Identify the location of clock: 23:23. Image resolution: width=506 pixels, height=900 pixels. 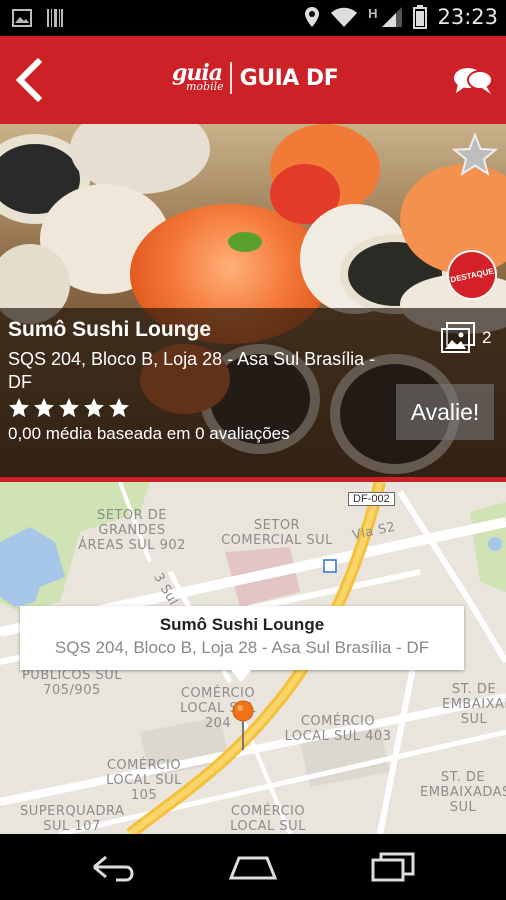
(467, 17).